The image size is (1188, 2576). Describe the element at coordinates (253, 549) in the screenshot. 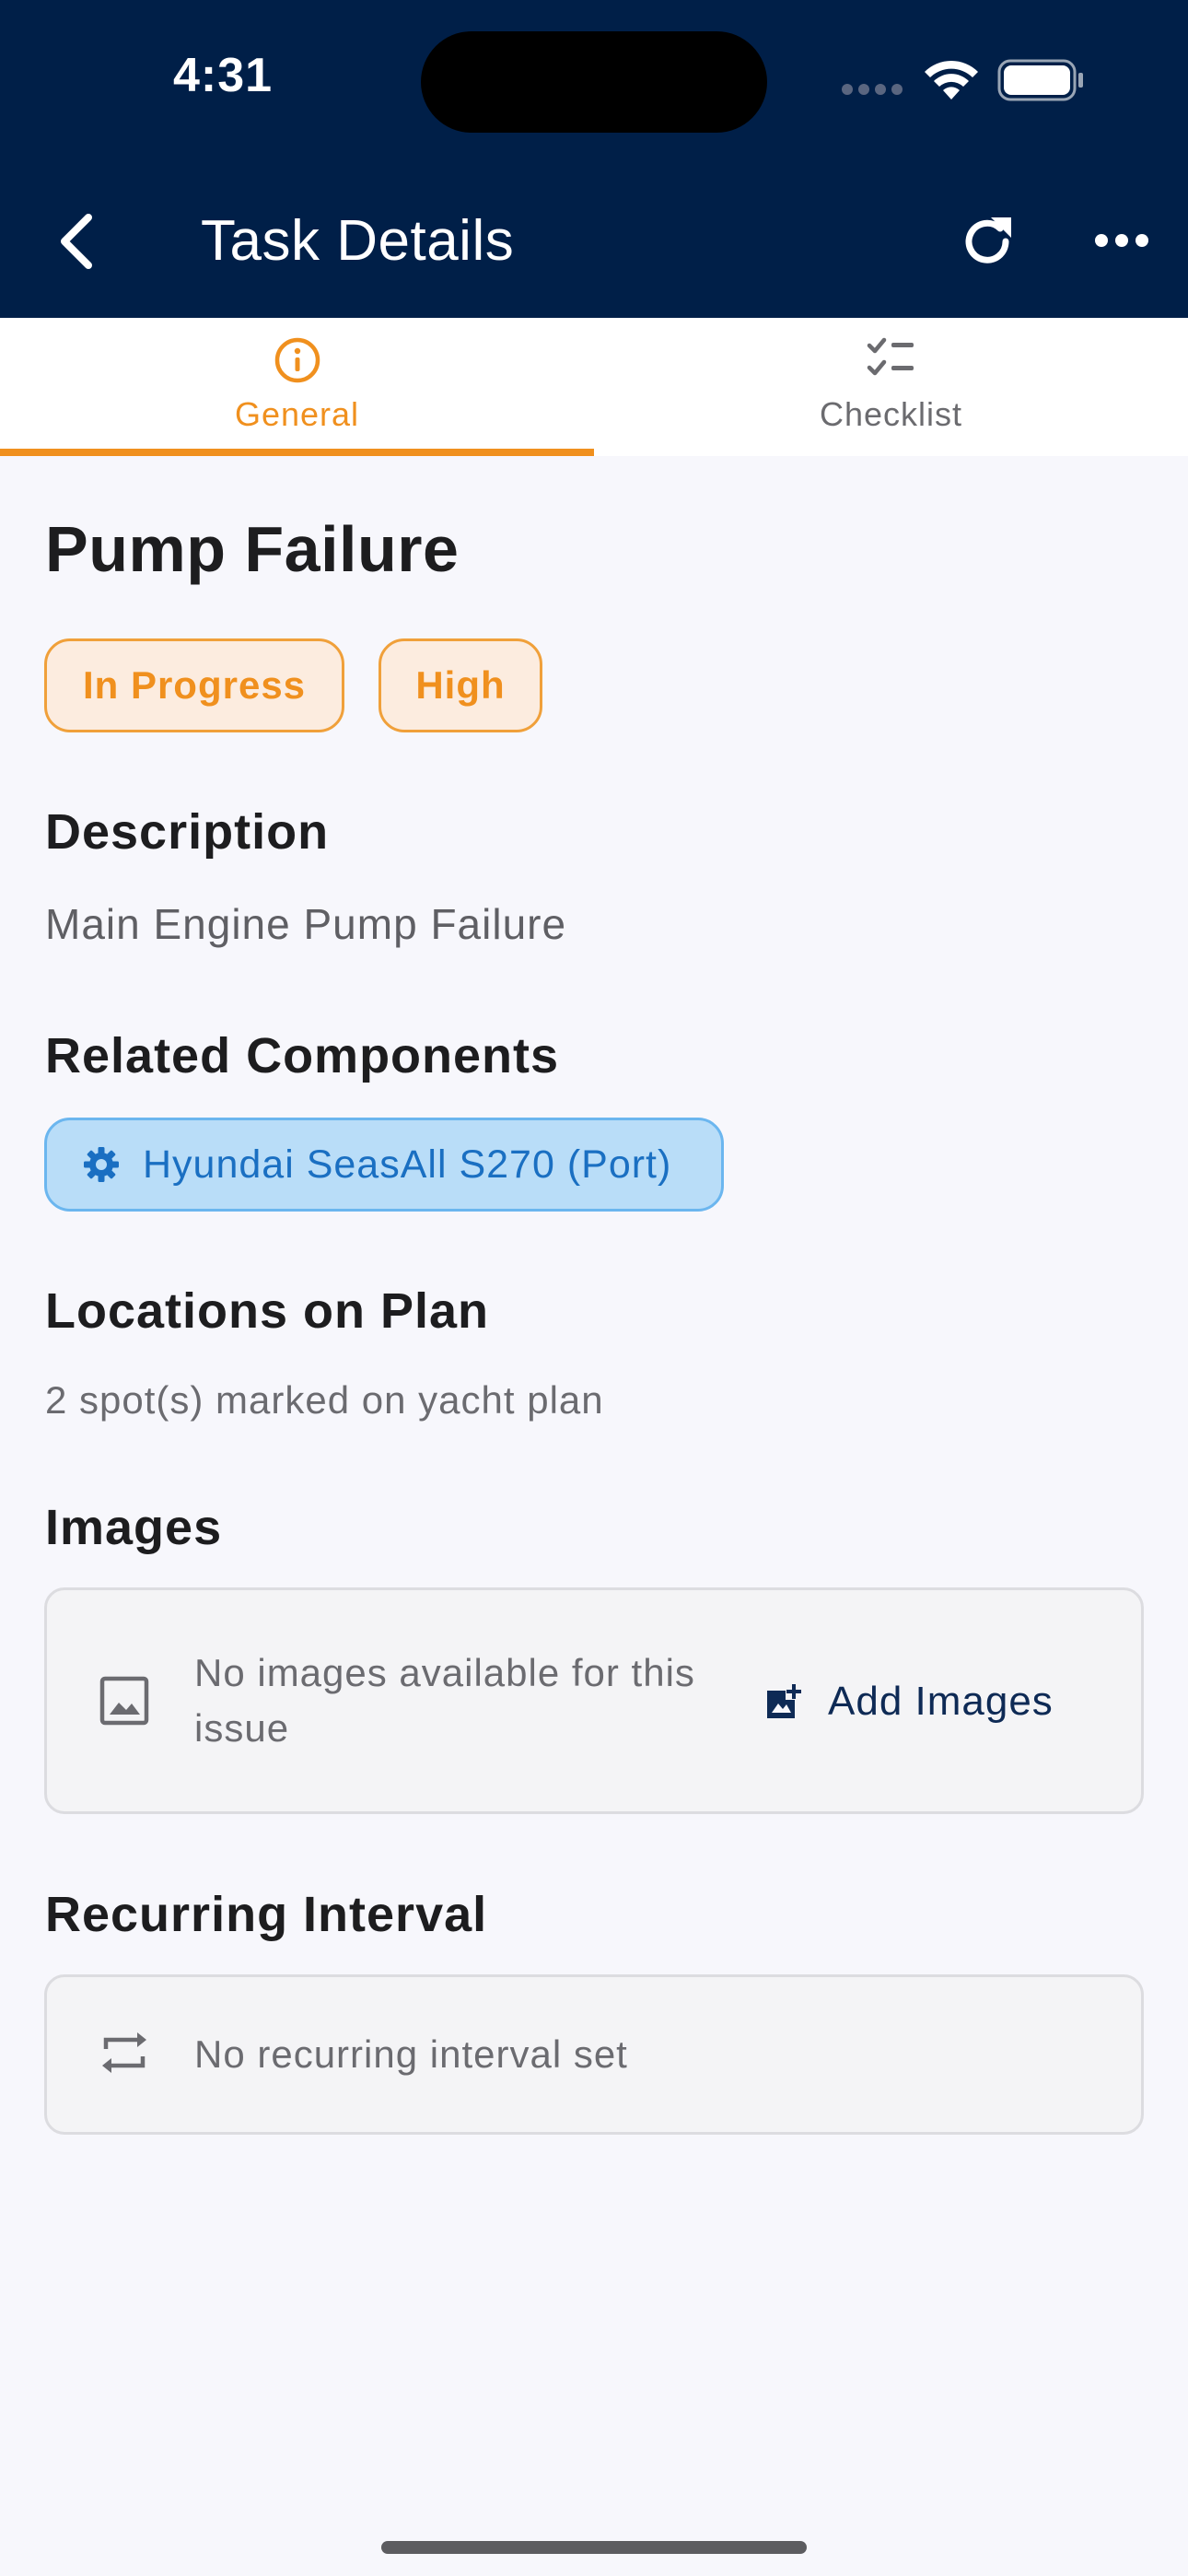

I see `task-title: Pump Failure` at that location.